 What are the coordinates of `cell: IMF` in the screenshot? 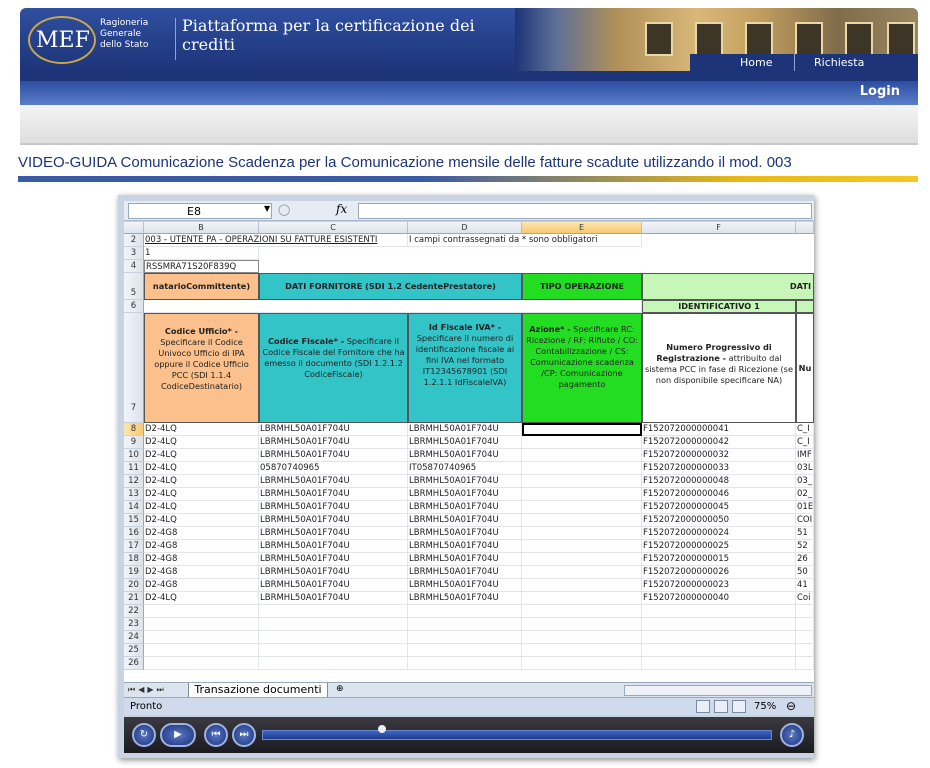 It's located at (805, 455).